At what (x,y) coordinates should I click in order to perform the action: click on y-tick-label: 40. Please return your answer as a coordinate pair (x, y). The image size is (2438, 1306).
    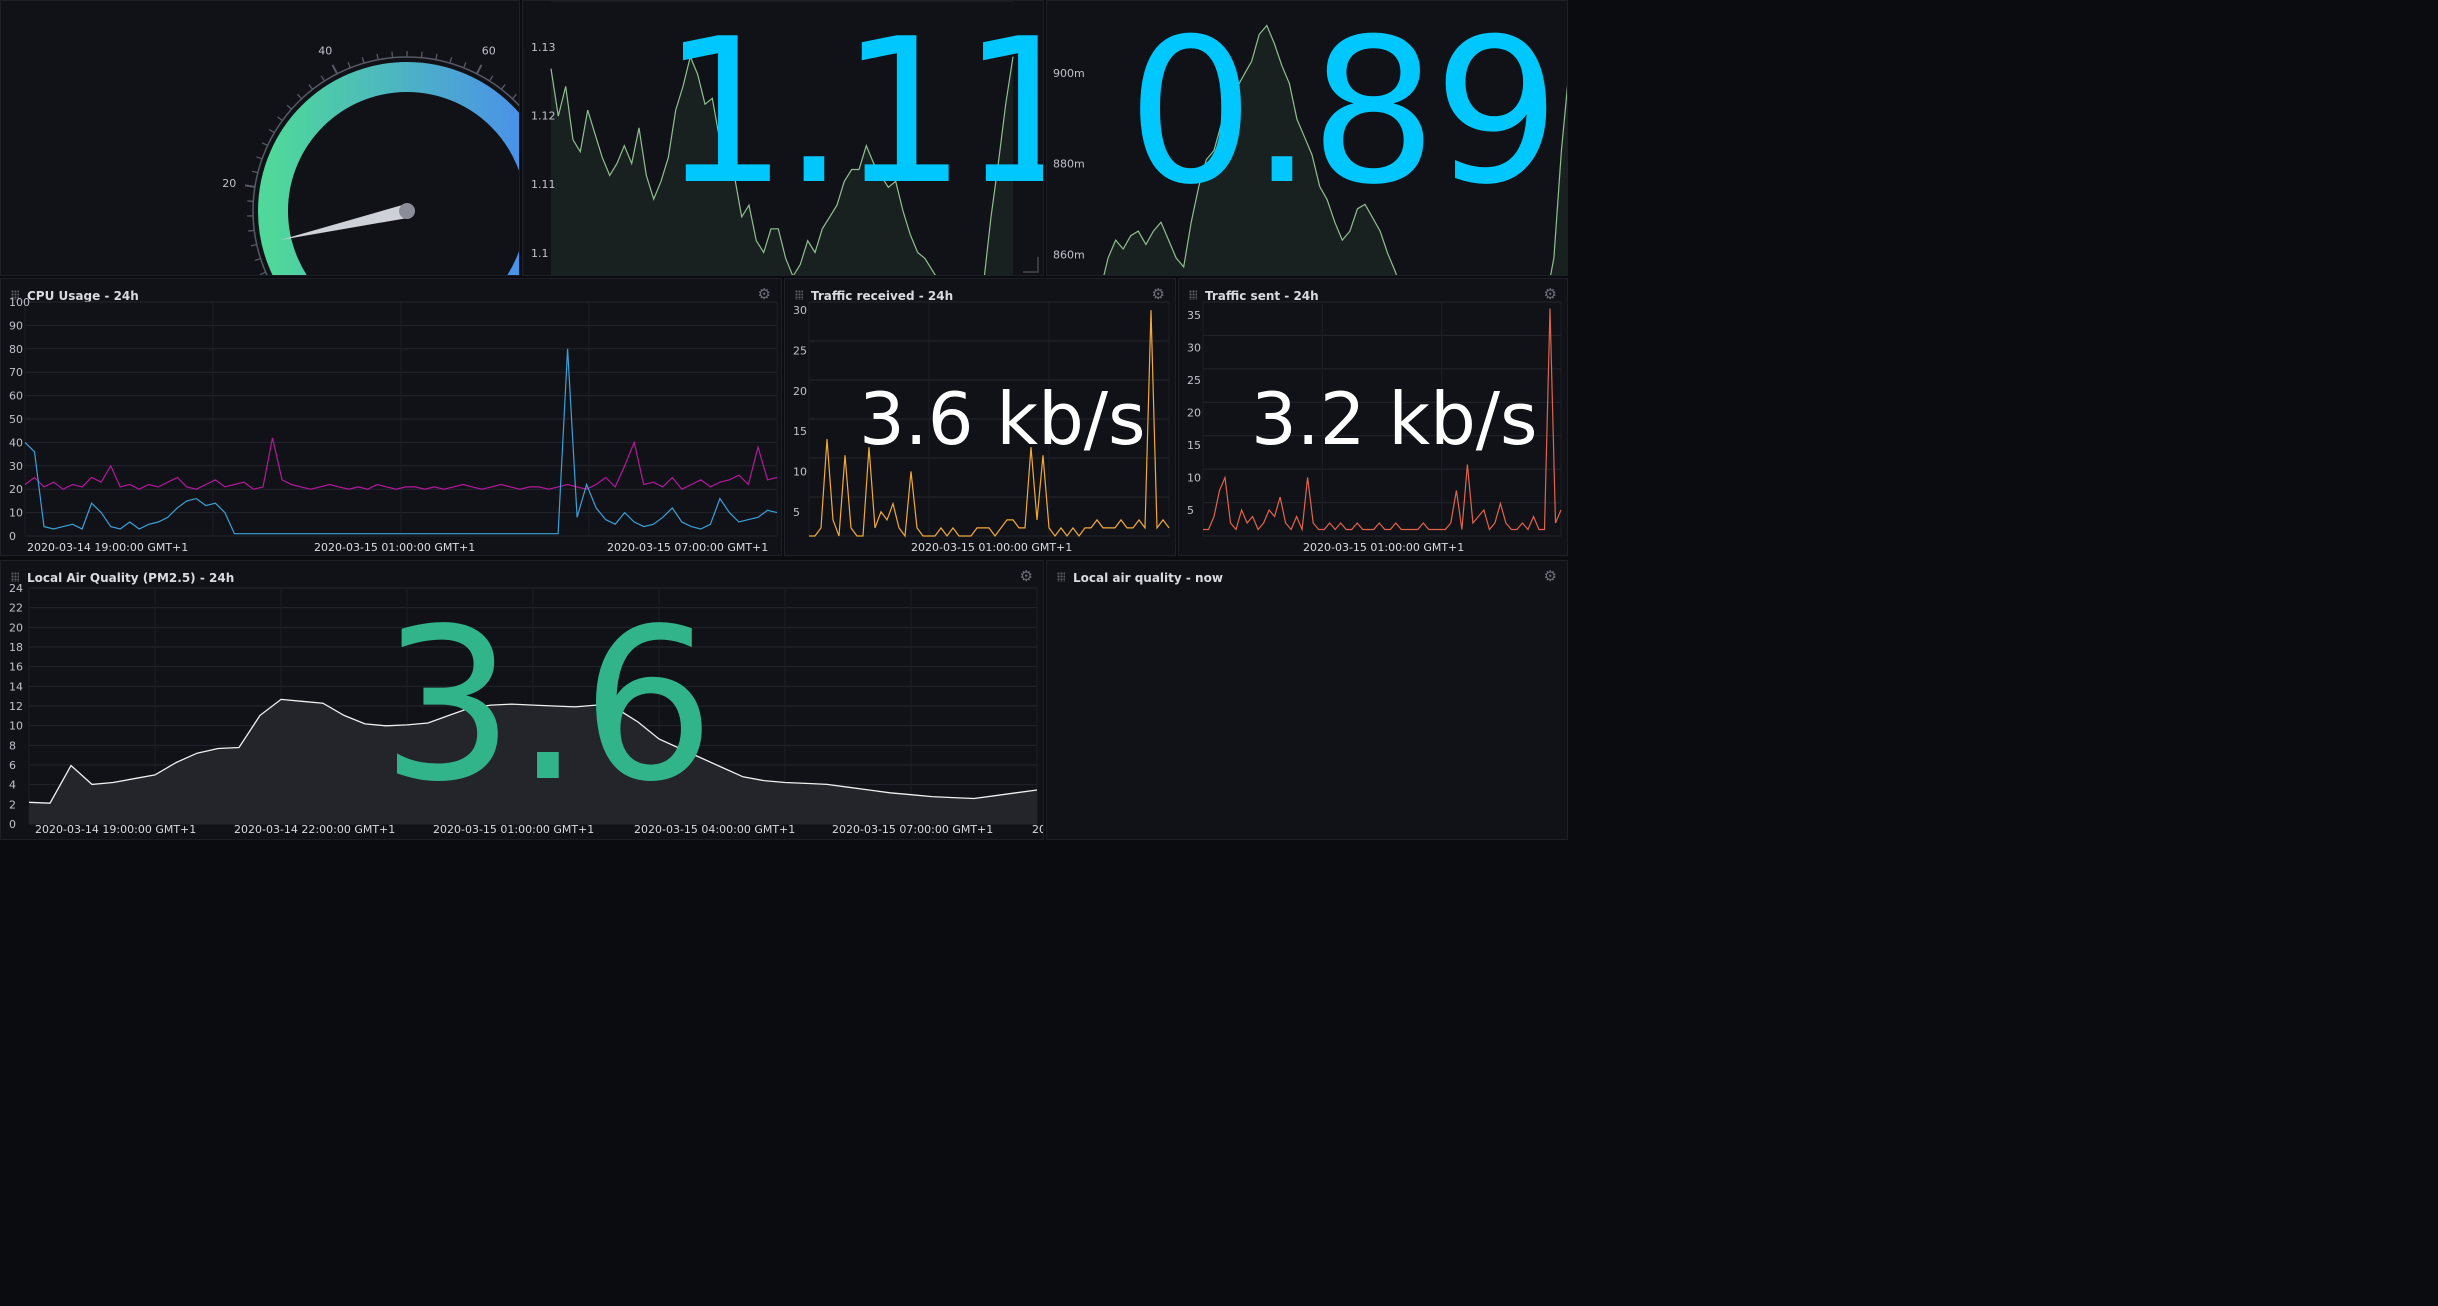
    Looking at the image, I should click on (16, 442).